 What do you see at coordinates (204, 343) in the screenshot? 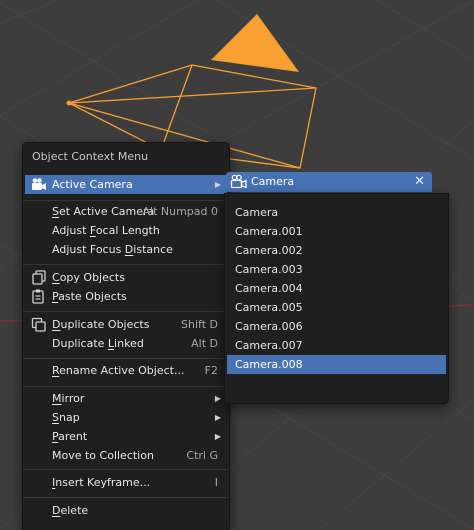
I see `shortcut: Alt D` at bounding box center [204, 343].